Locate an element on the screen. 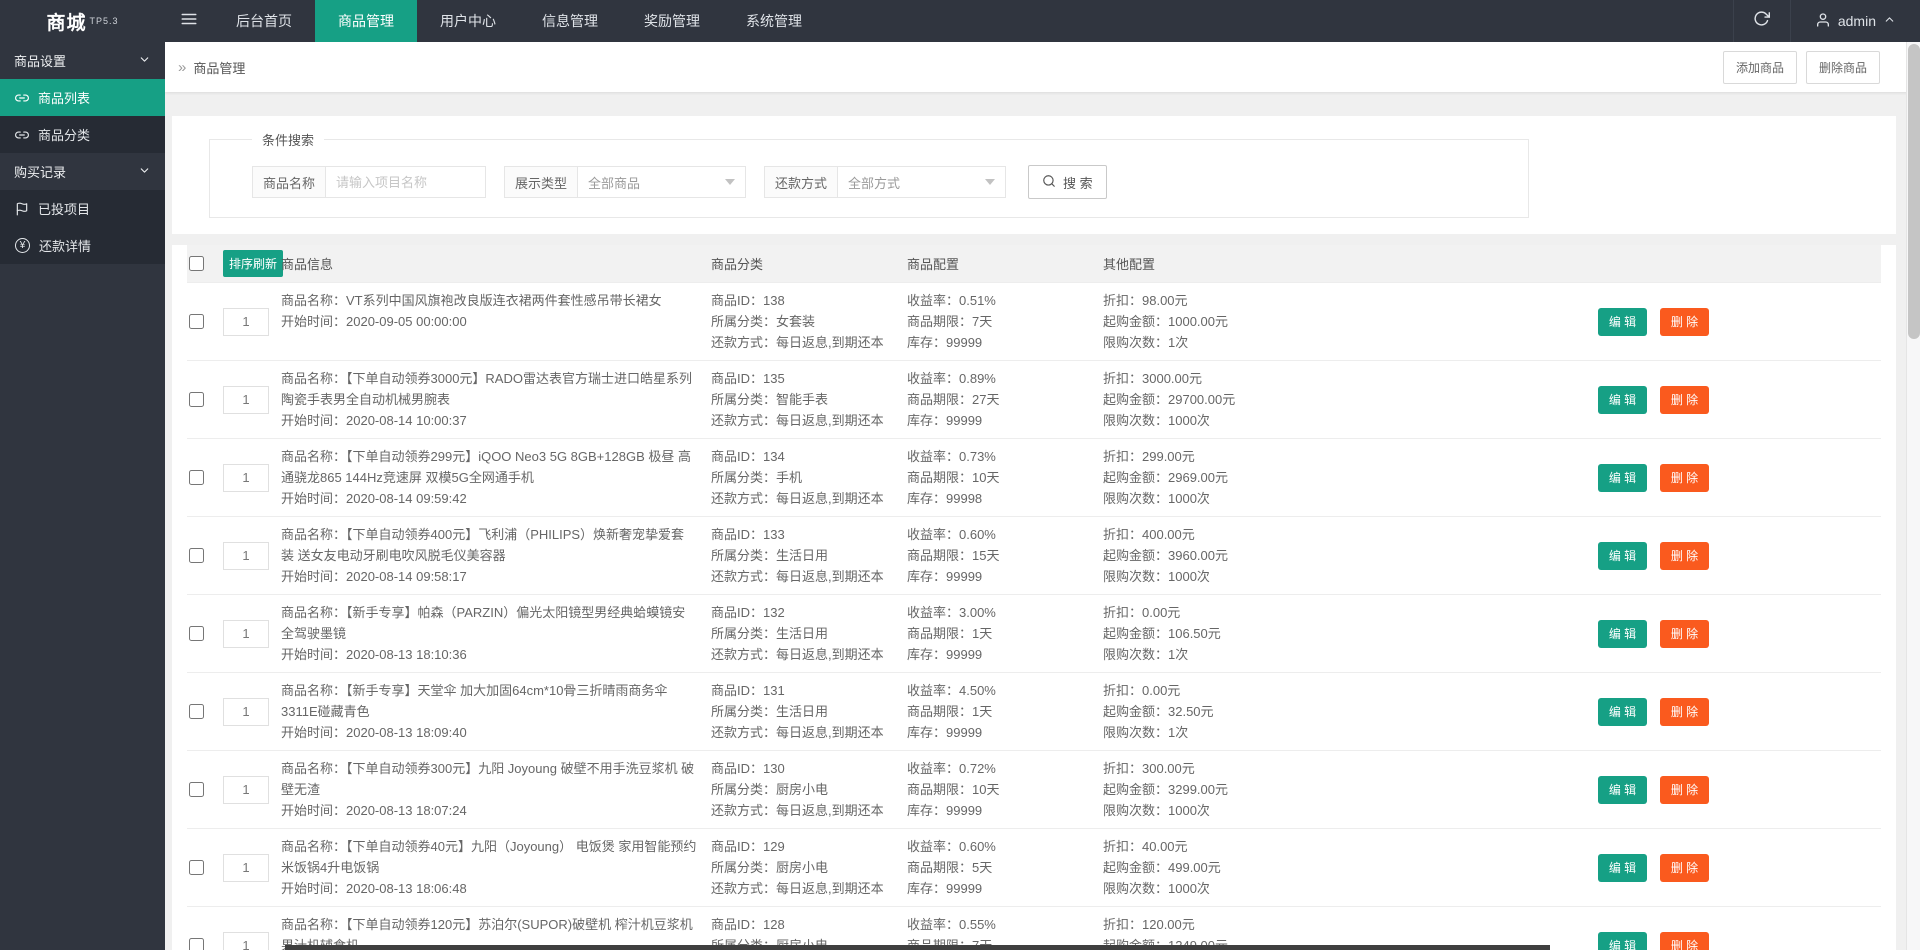  nav-tab-dashboard: 后台首页 is located at coordinates (264, 21).